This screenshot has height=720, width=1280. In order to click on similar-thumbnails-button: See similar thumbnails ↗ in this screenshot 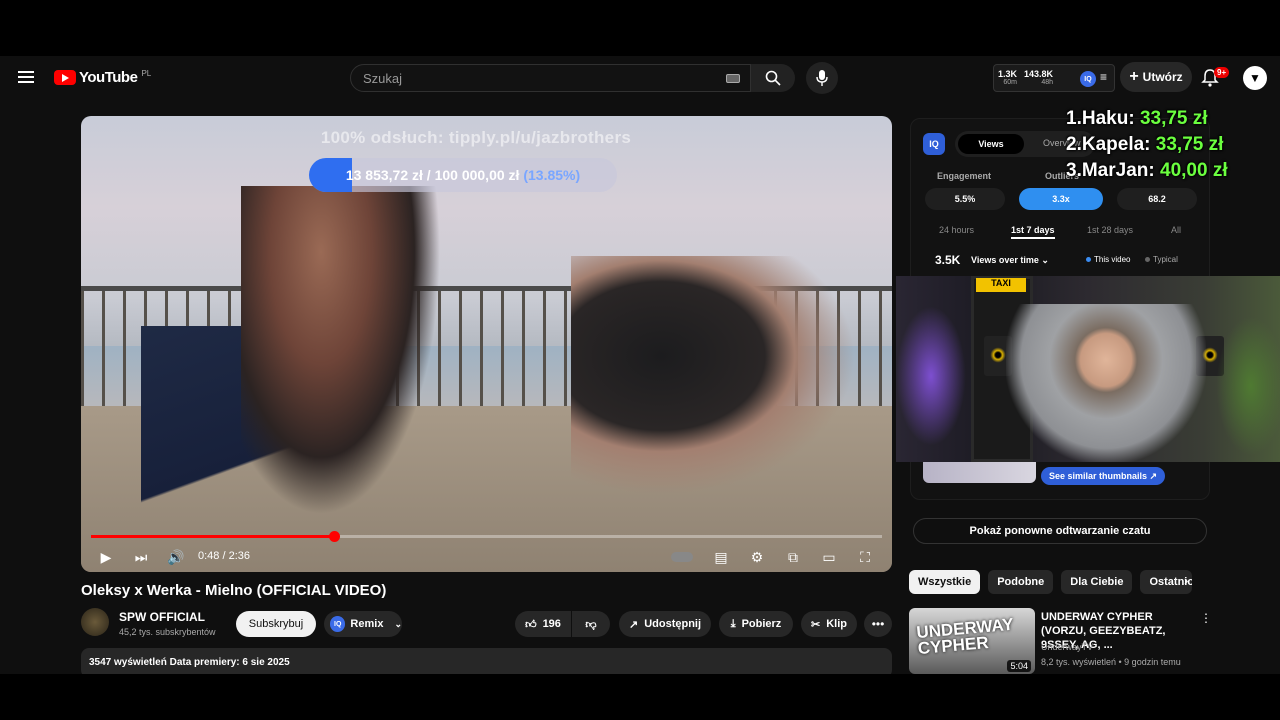, I will do `click(1103, 476)`.